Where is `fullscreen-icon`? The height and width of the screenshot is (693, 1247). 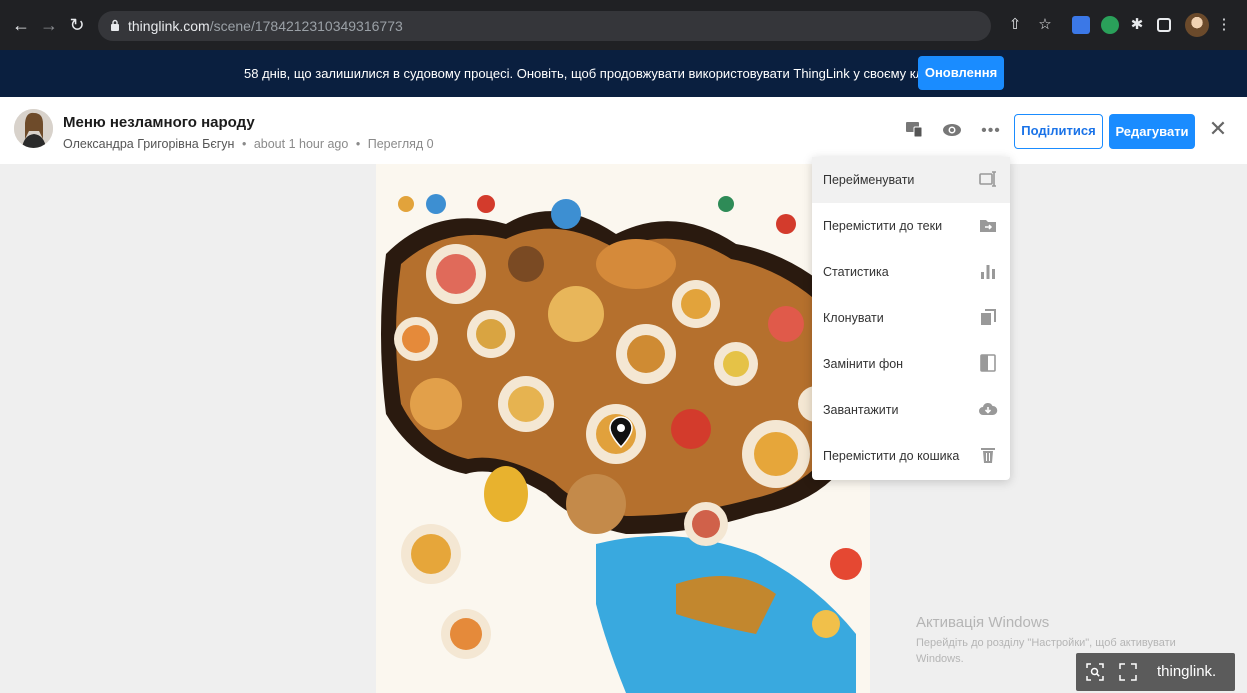 fullscreen-icon is located at coordinates (1128, 672).